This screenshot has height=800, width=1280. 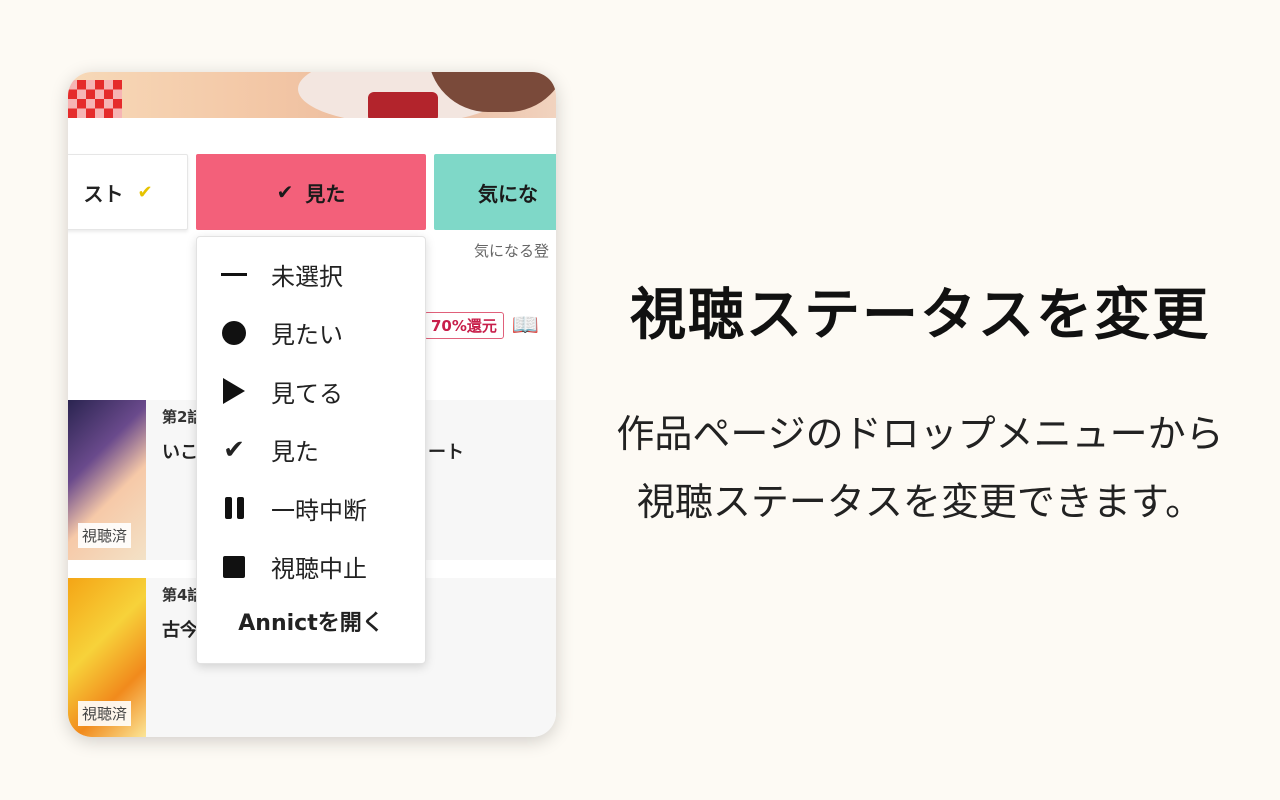 I want to click on banner-ribbon, so click(x=403, y=105).